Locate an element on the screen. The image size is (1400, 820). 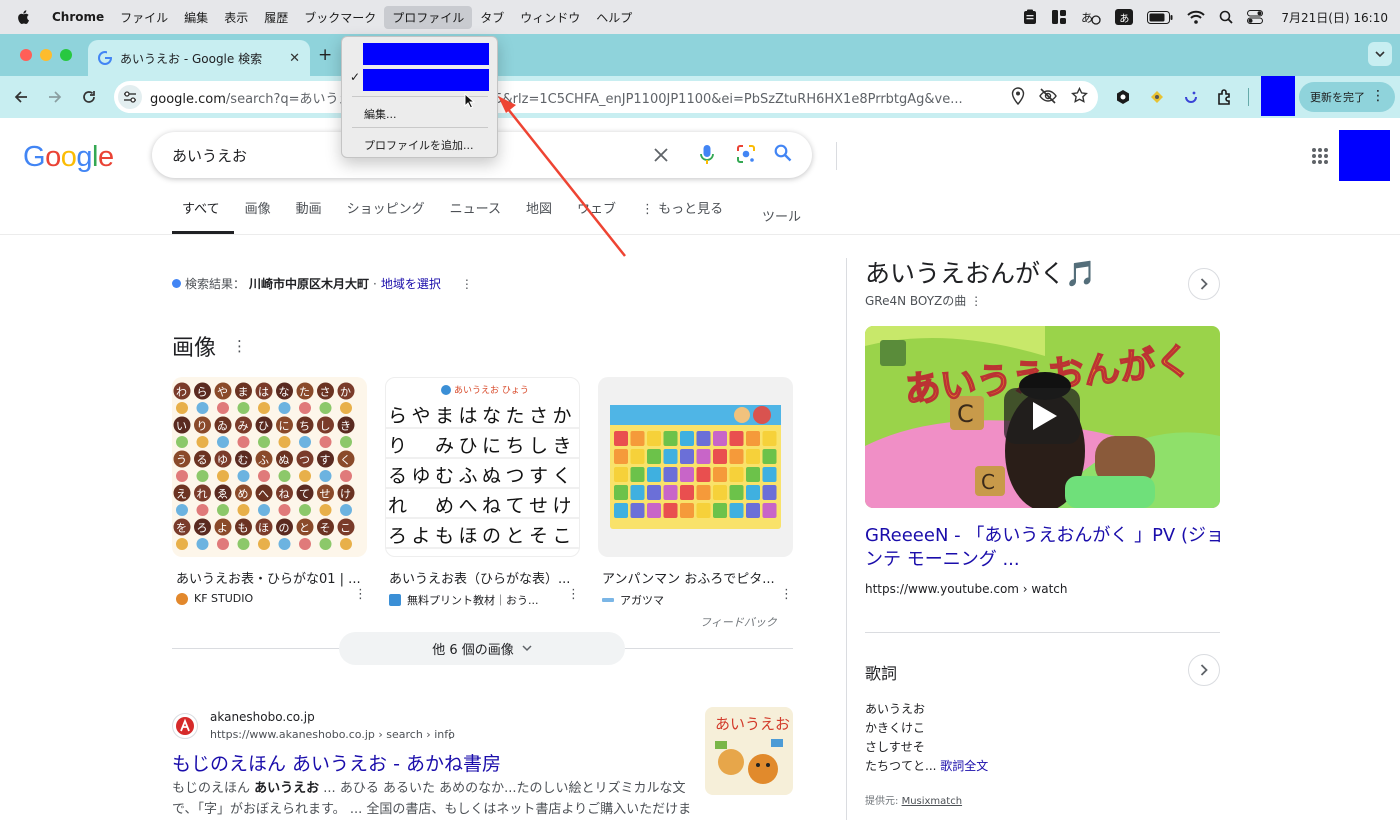
tab-google-search: あいうえお - Google 検索 ✕ is located at coordinates (199, 58).